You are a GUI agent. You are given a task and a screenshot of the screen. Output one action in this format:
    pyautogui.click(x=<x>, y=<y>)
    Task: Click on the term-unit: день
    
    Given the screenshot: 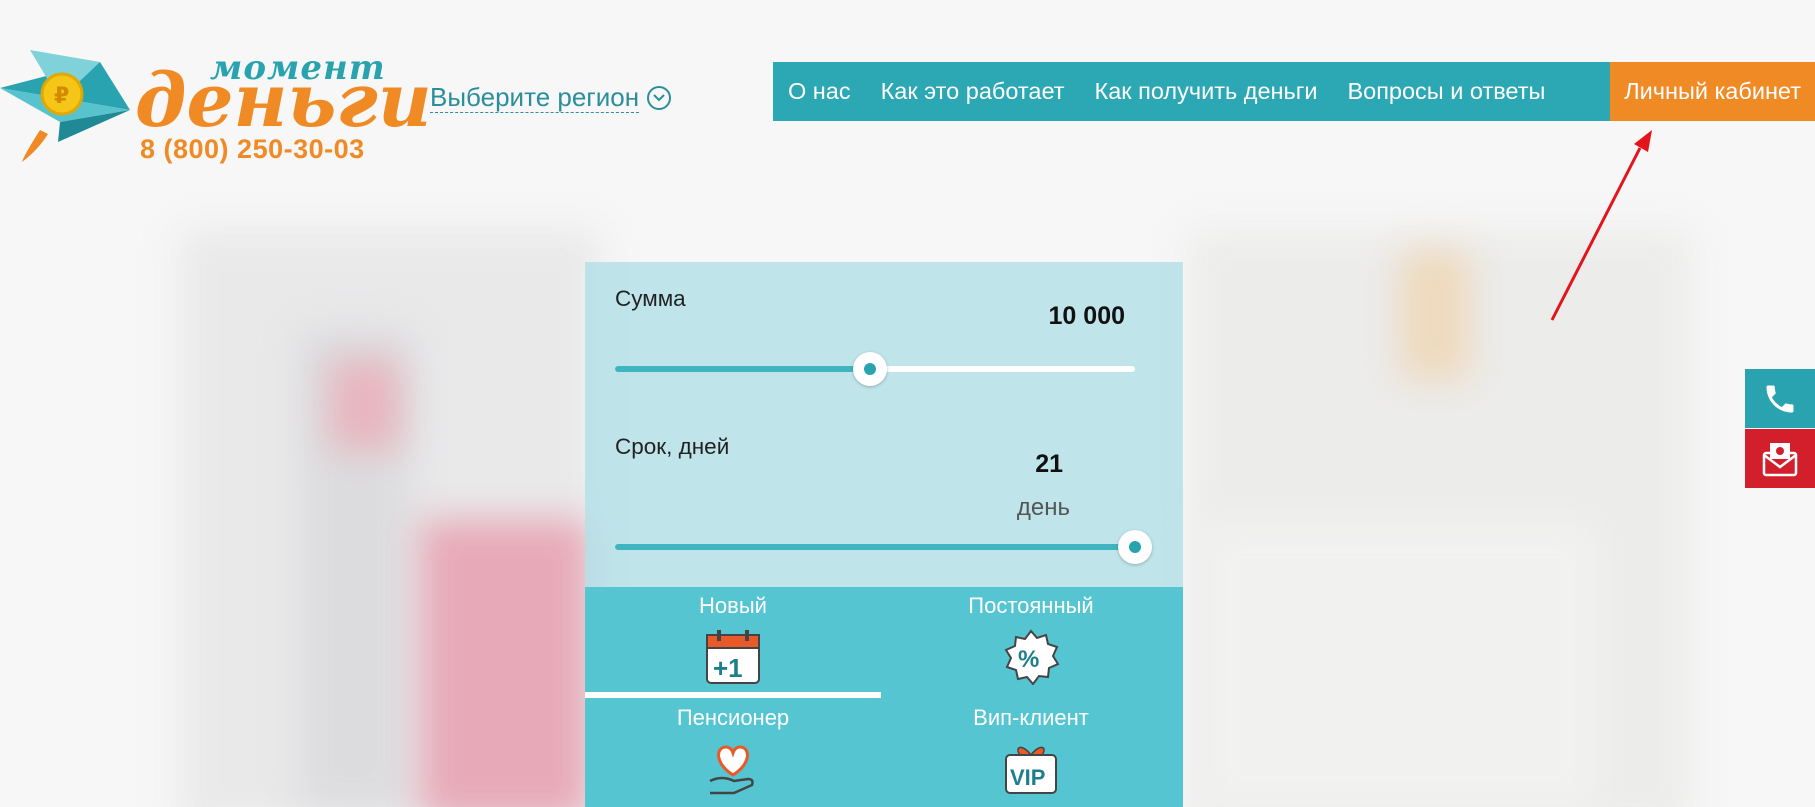 What is the action you would take?
    pyautogui.click(x=1043, y=507)
    